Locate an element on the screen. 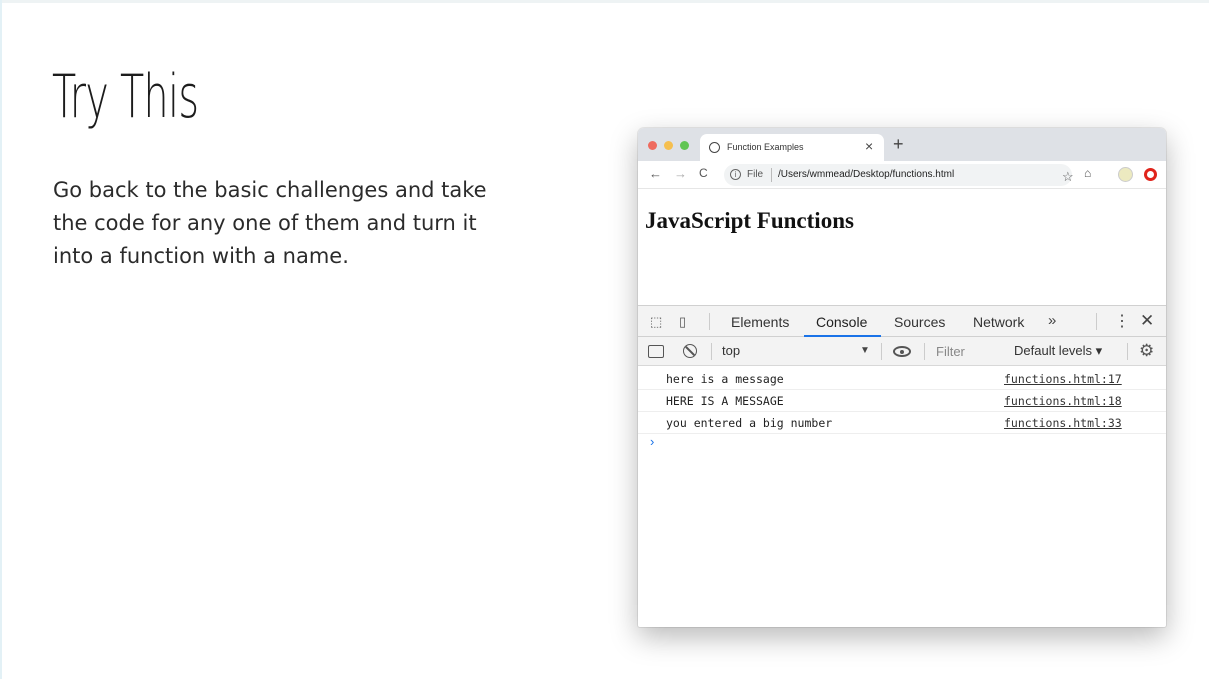 Image resolution: width=1209 pixels, height=679 pixels. close-window-button is located at coordinates (652, 145).